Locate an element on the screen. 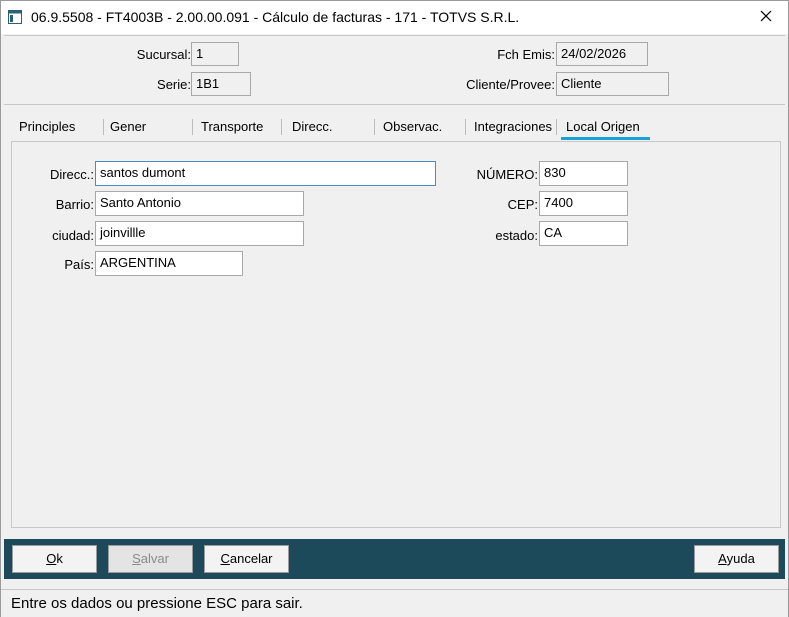  direcc-label: Direcc.: is located at coordinates (71, 174).